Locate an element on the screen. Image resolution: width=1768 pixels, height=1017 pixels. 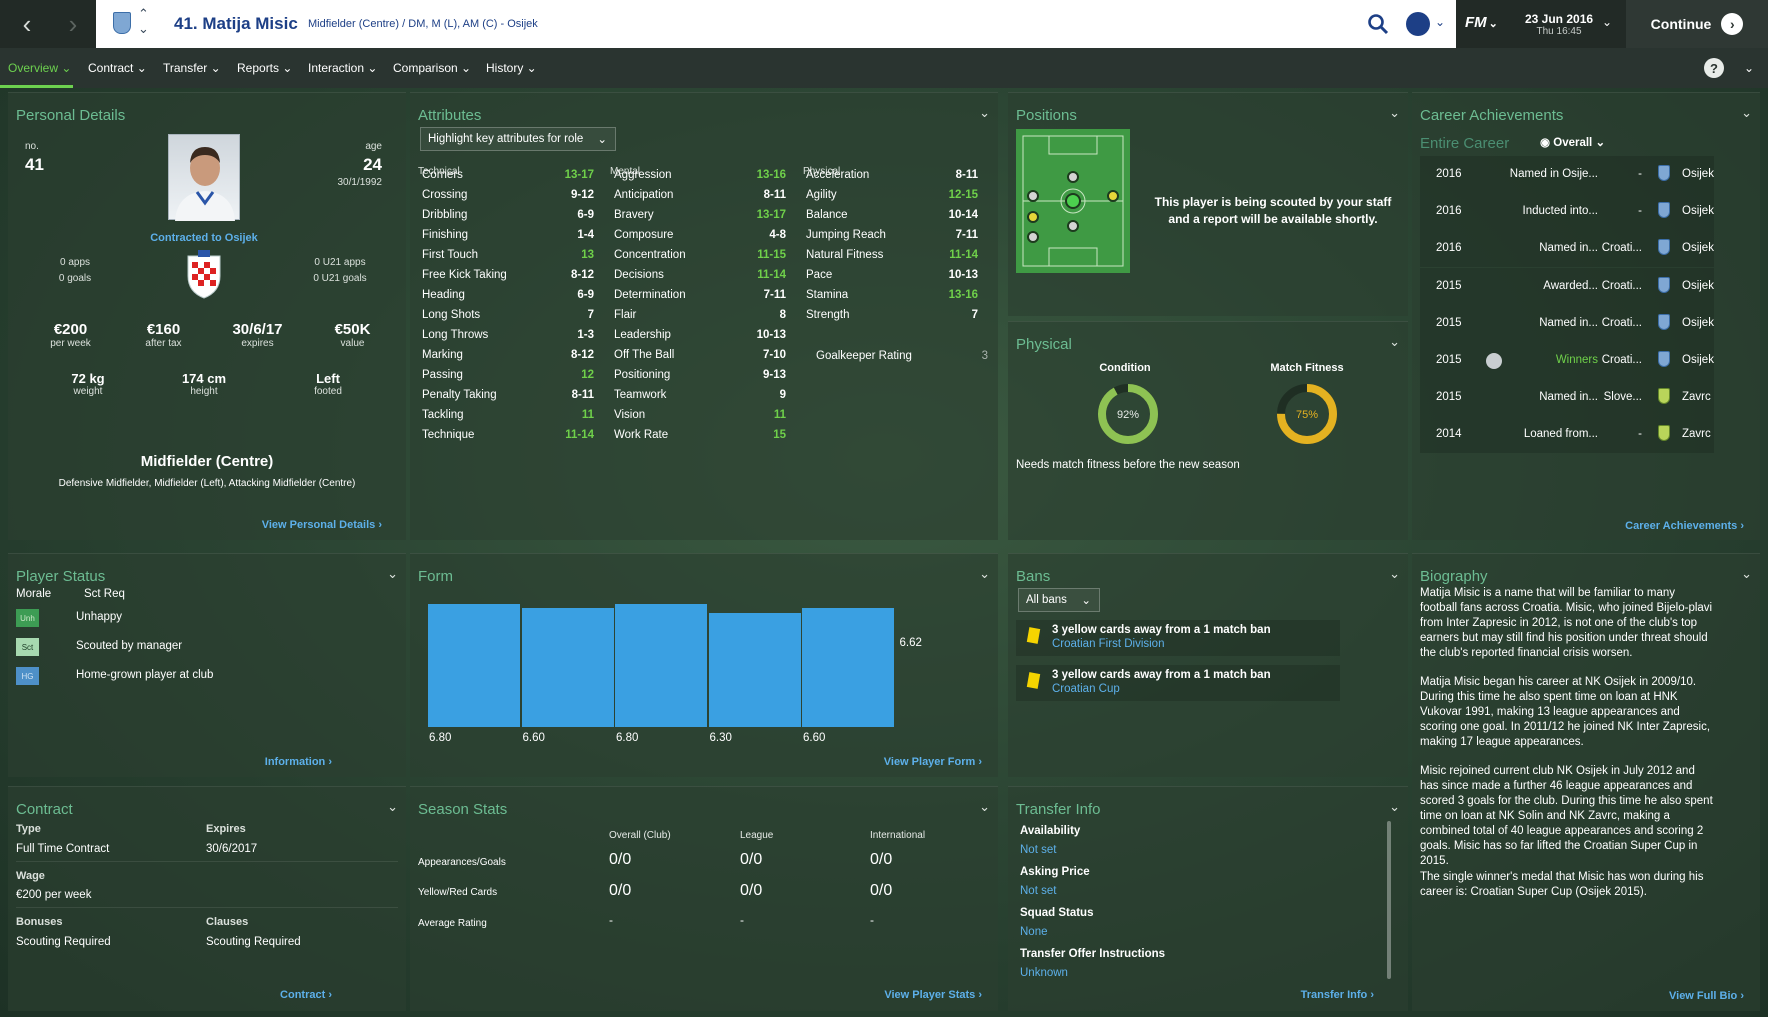
attribute-row: Balance 10-14 is located at coordinates (892, 216).